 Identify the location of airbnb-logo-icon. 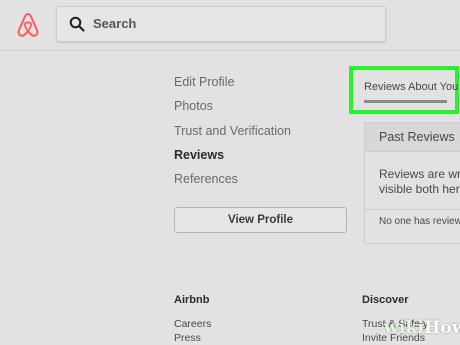
(28, 25).